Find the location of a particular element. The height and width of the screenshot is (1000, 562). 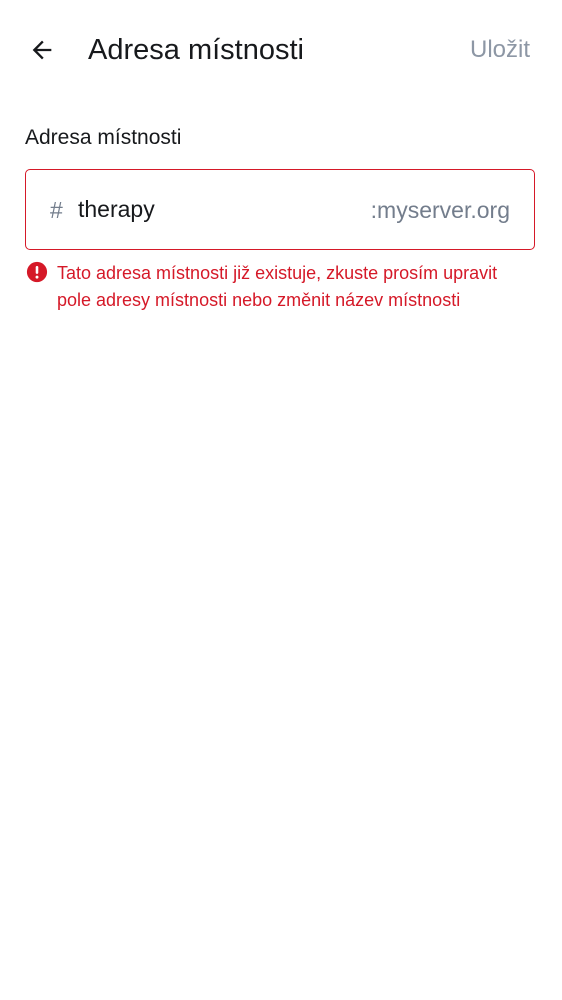

back-button is located at coordinates (42, 50).